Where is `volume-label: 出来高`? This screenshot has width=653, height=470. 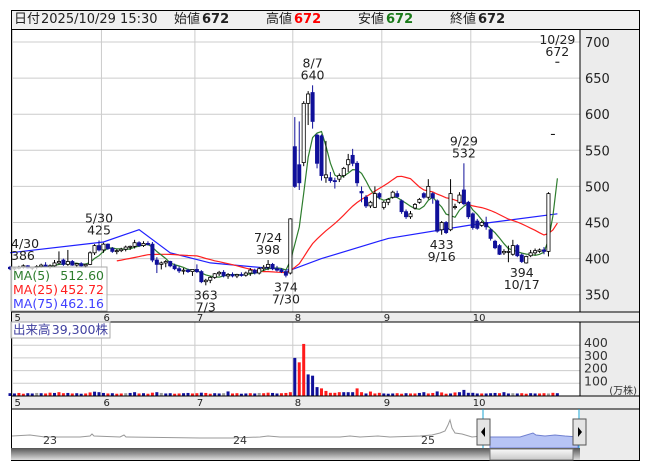 volume-label: 出来高 is located at coordinates (32, 329).